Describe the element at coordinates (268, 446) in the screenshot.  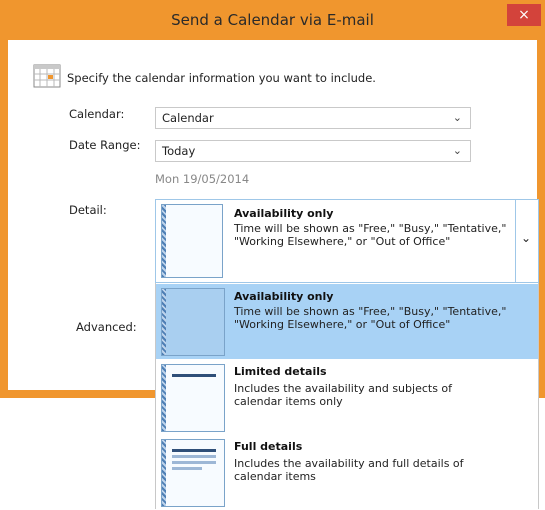
I see `dropdown-item-title: Full details` at that location.